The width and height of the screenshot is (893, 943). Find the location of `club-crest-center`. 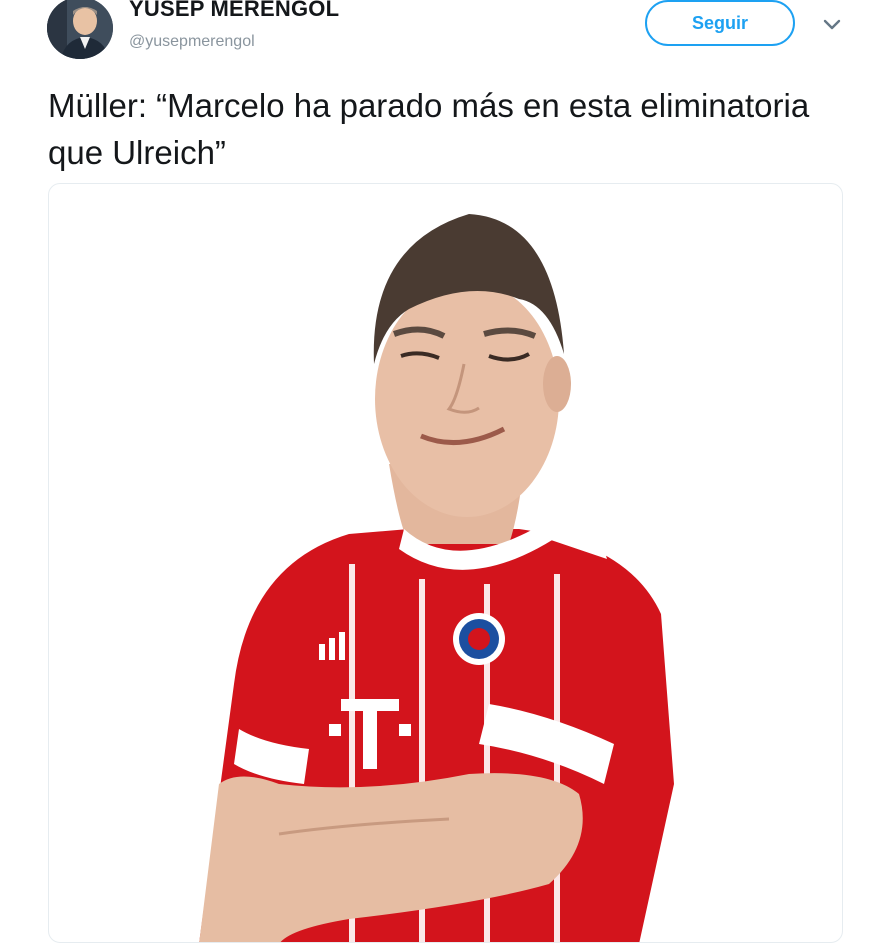

club-crest-center is located at coordinates (479, 639).